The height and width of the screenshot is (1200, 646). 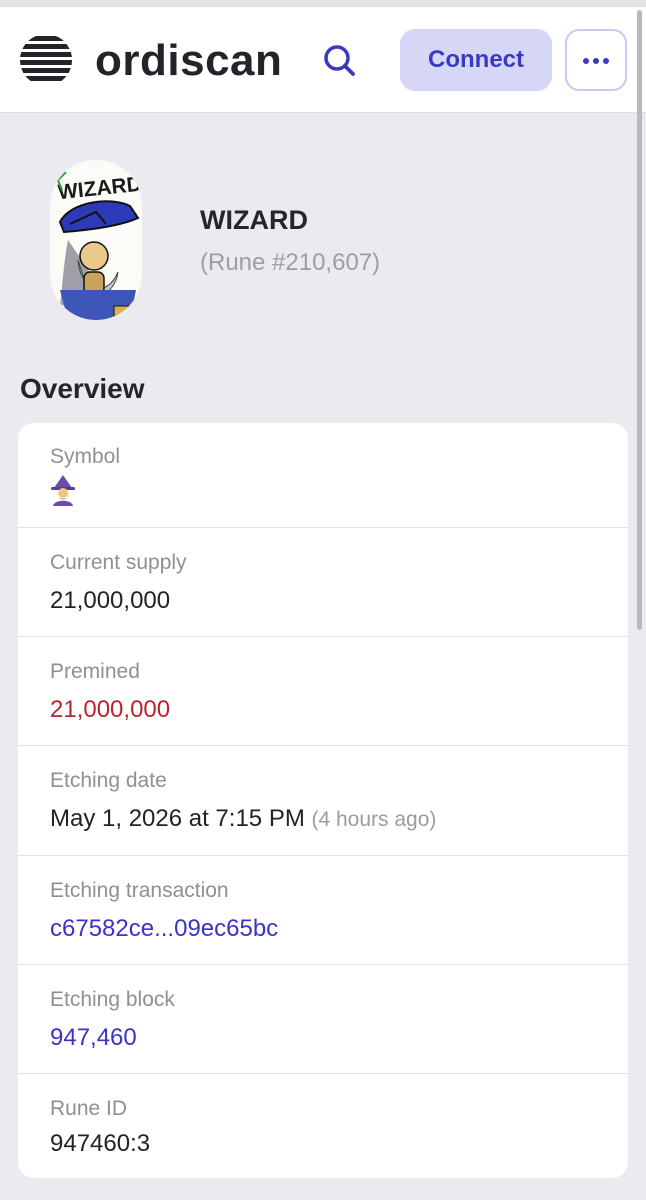 I want to click on rune-number: (Rune #210,607), so click(x=290, y=262).